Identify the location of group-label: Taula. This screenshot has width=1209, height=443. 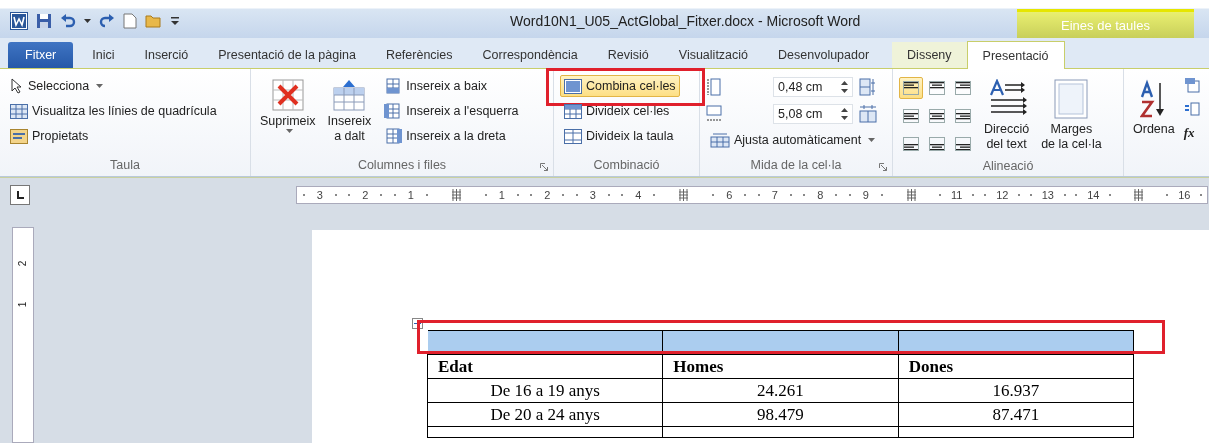
(125, 166).